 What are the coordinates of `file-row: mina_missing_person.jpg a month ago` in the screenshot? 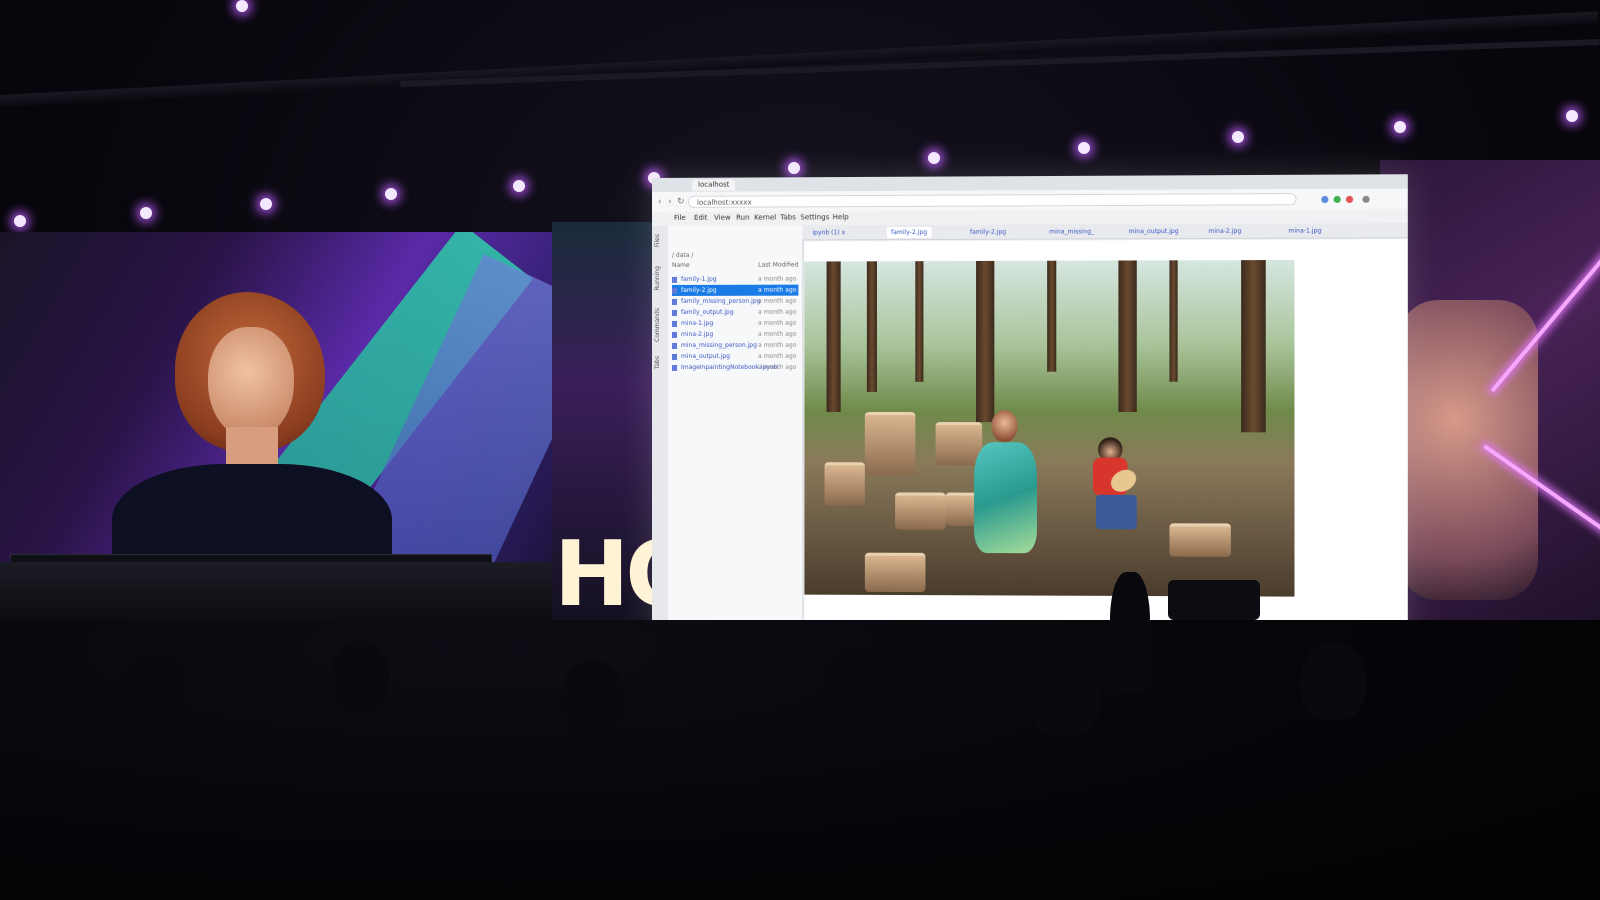 It's located at (735, 345).